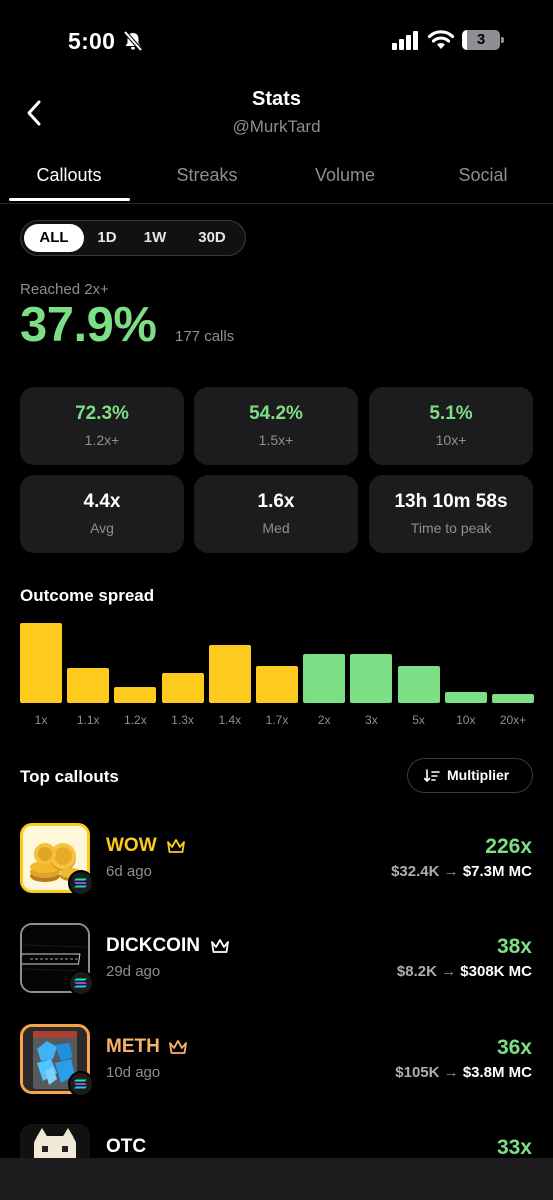 The width and height of the screenshot is (553, 1200). Describe the element at coordinates (451, 528) in the screenshot. I see `stat-label: Time to peak` at that location.